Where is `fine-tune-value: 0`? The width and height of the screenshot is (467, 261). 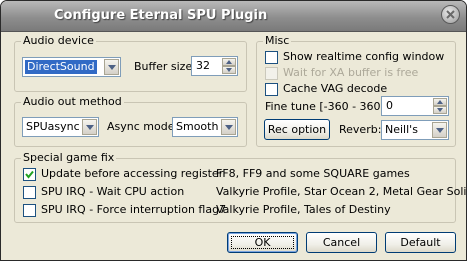 fine-tune-value: 0 is located at coordinates (389, 105).